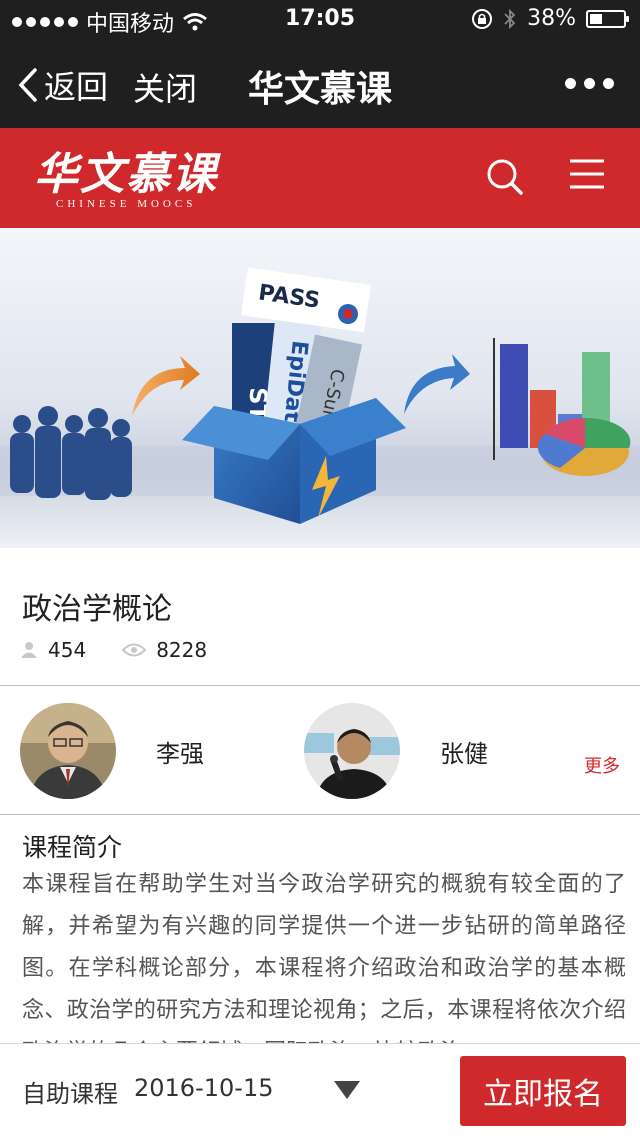 This screenshot has height=1137, width=640. Describe the element at coordinates (482, 18) in the screenshot. I see `rotation-lock-icon` at that location.